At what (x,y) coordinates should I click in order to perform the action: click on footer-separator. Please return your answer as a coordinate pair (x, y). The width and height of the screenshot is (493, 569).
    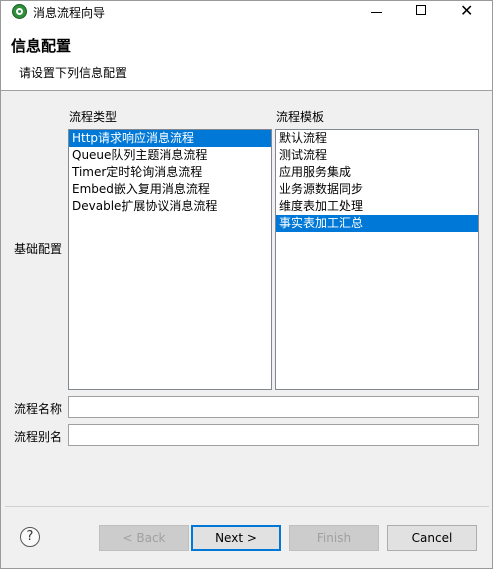
    Looking at the image, I should click on (247, 506).